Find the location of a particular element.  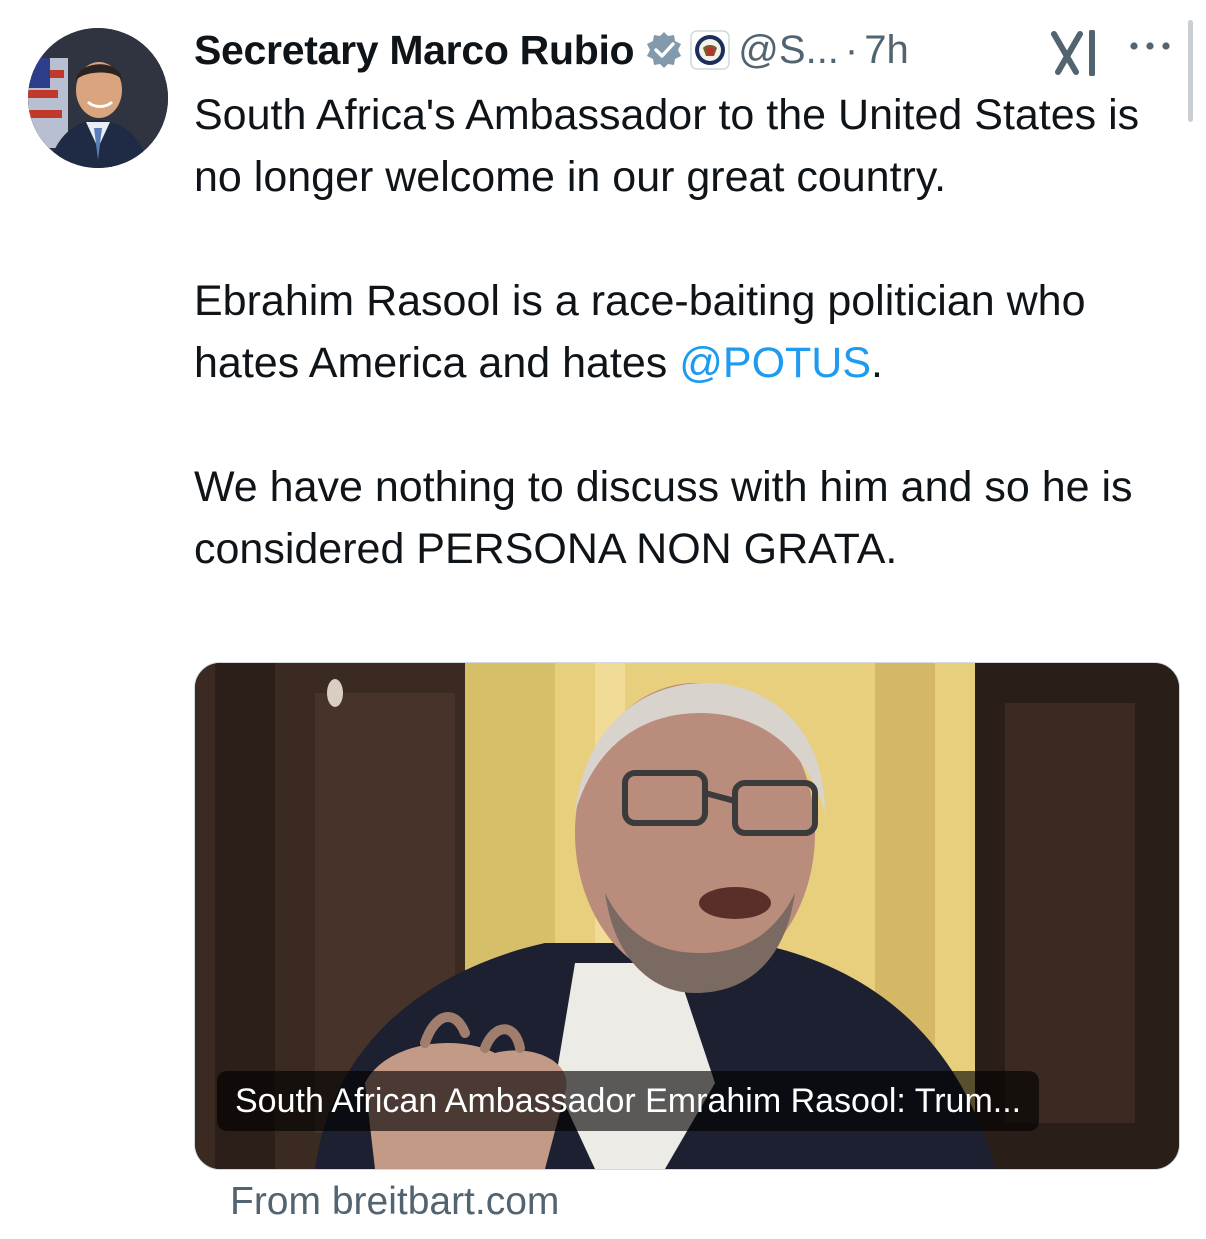

author-avatar is located at coordinates (98, 98).